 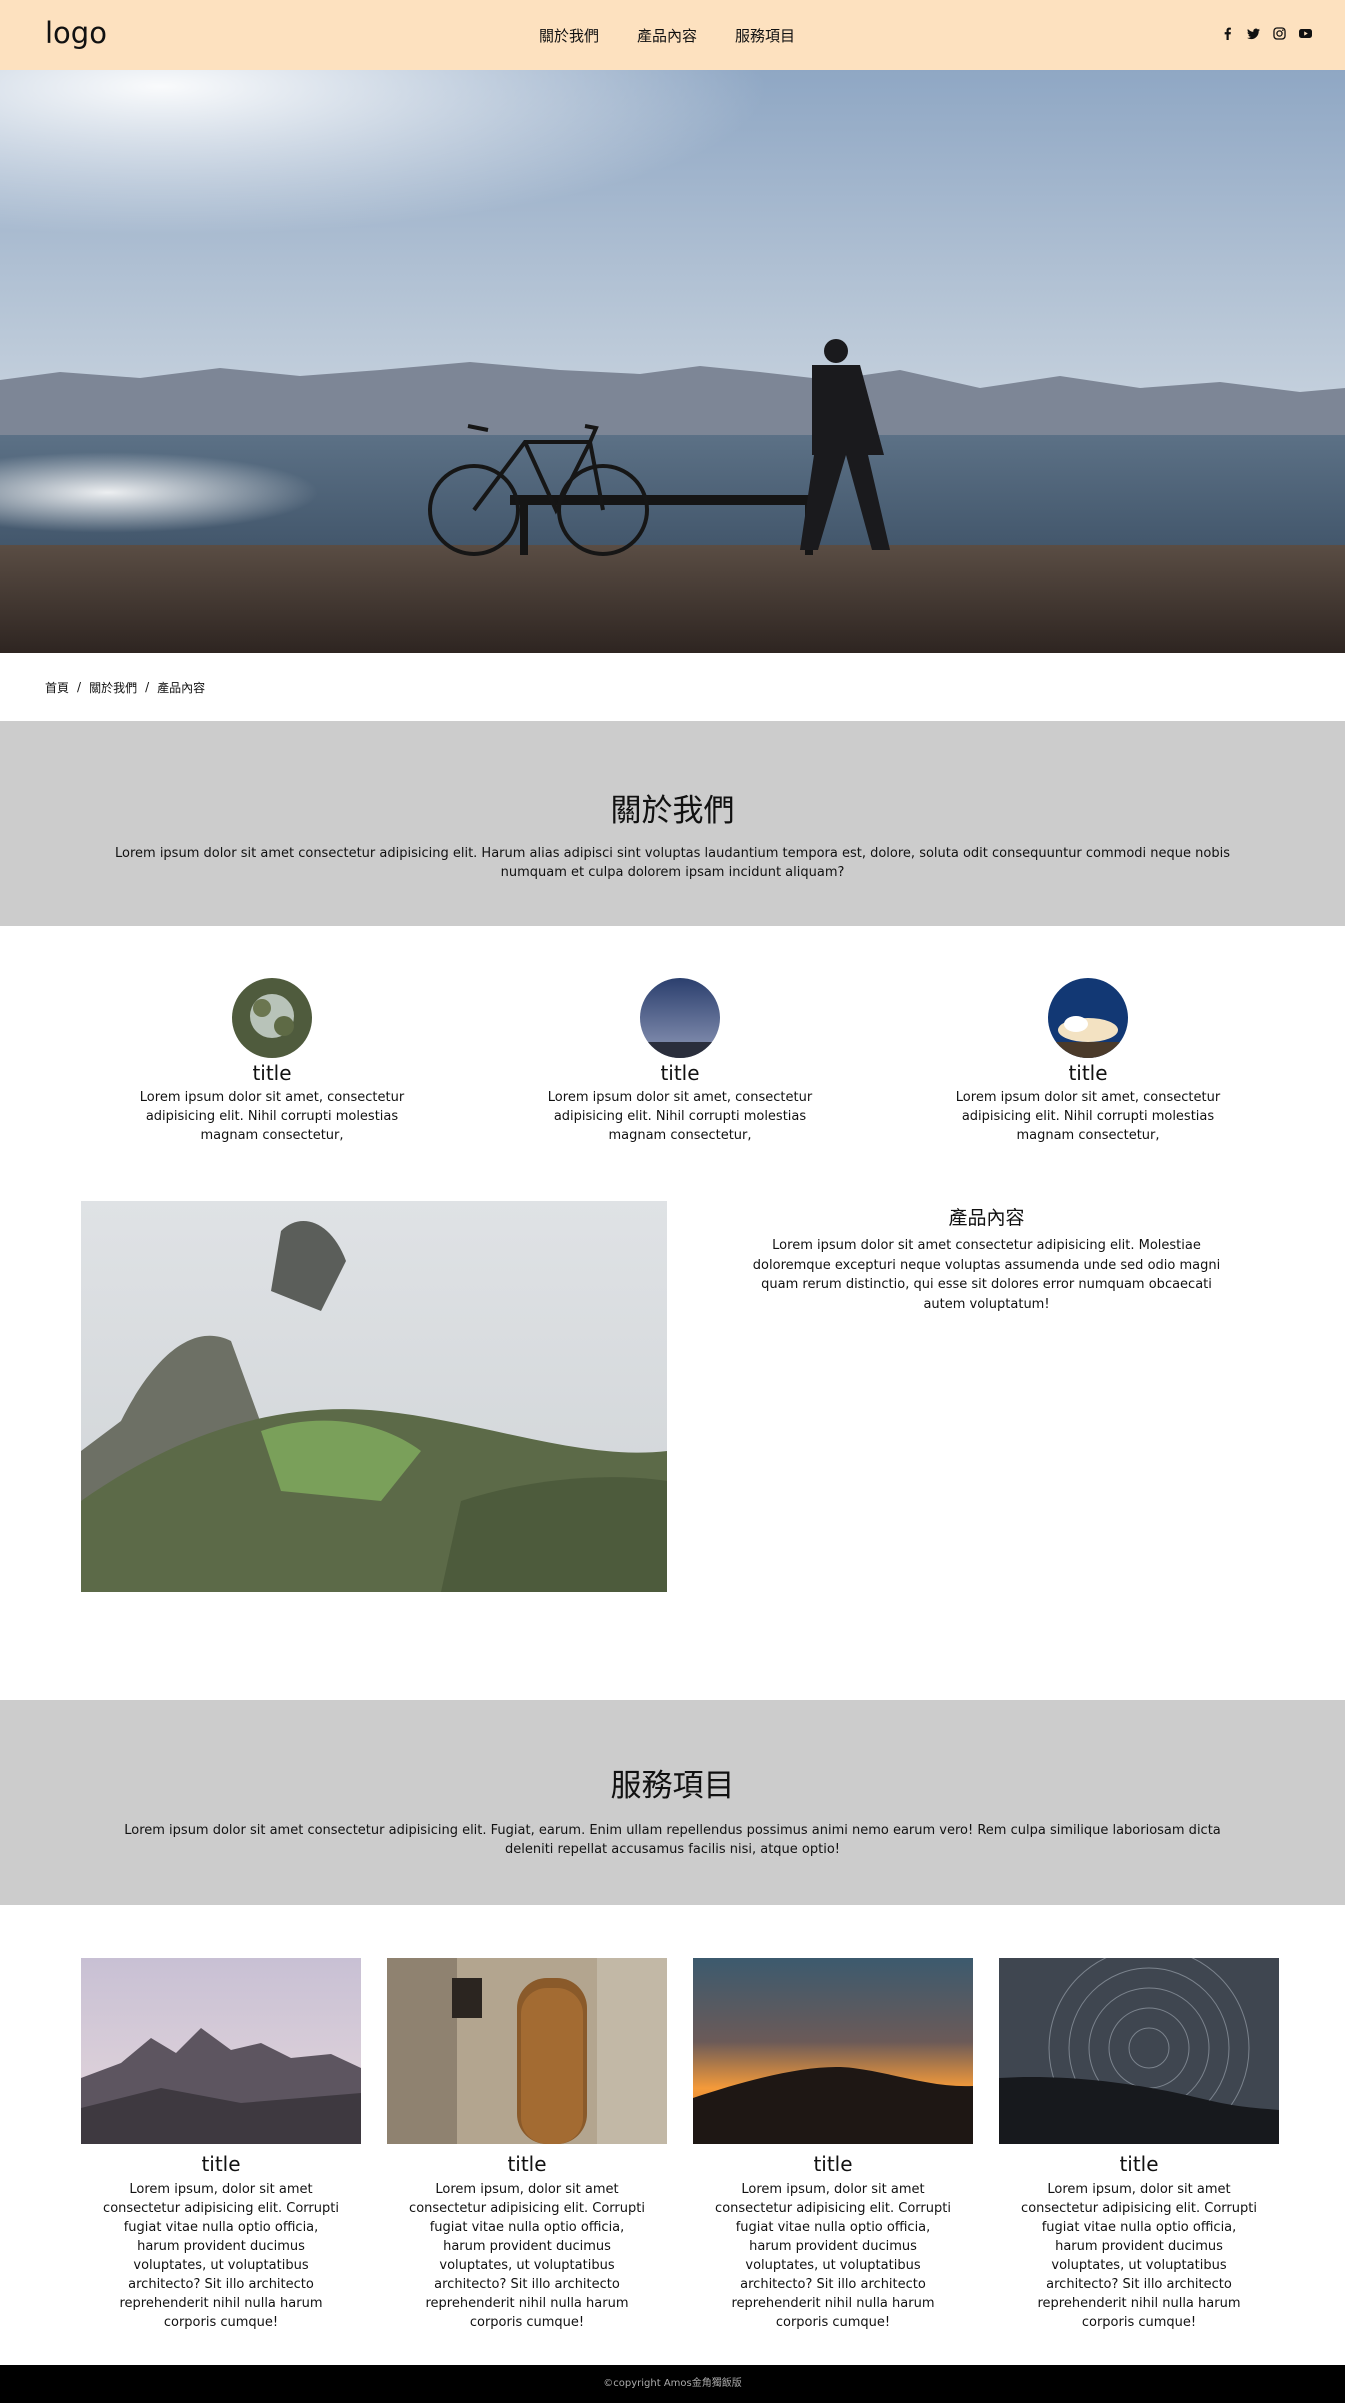 I want to click on site-footer: ©copyright Amos金角獨飯版, so click(x=672, y=2384).